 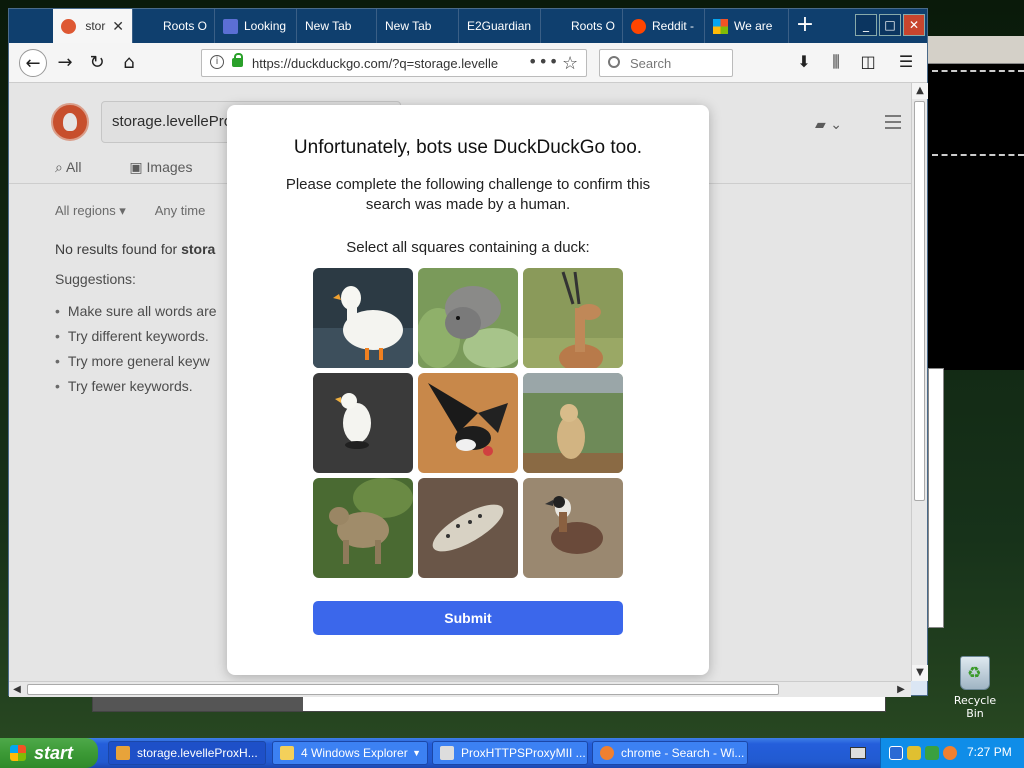 What do you see at coordinates (570, 63) in the screenshot?
I see `bookmark-star-icon: ☆` at bounding box center [570, 63].